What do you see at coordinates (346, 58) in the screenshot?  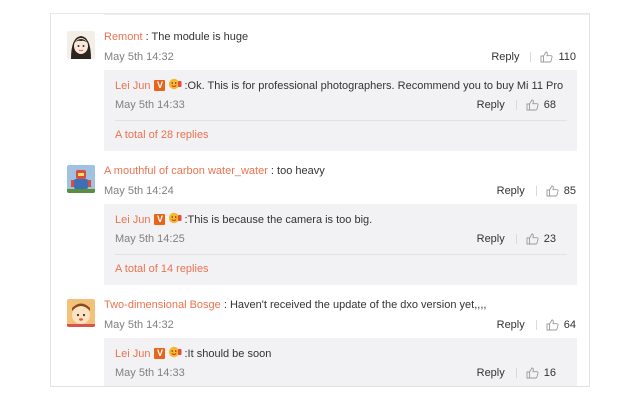 I see `comment-meta: May 5th 14:32 Reply 110` at bounding box center [346, 58].